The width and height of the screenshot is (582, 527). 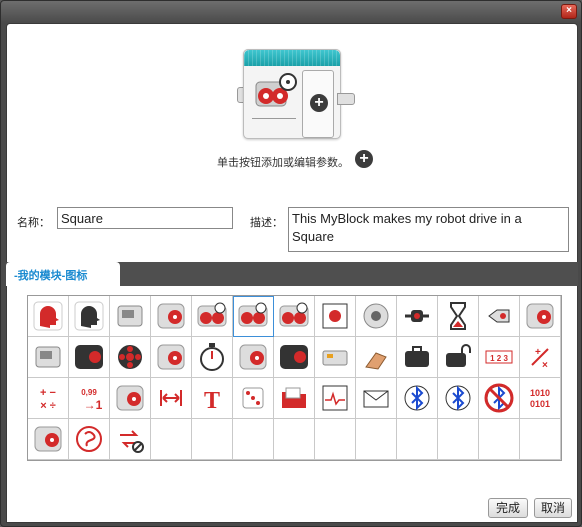 I want to click on motor-rotate-icon, so click(x=48, y=439).